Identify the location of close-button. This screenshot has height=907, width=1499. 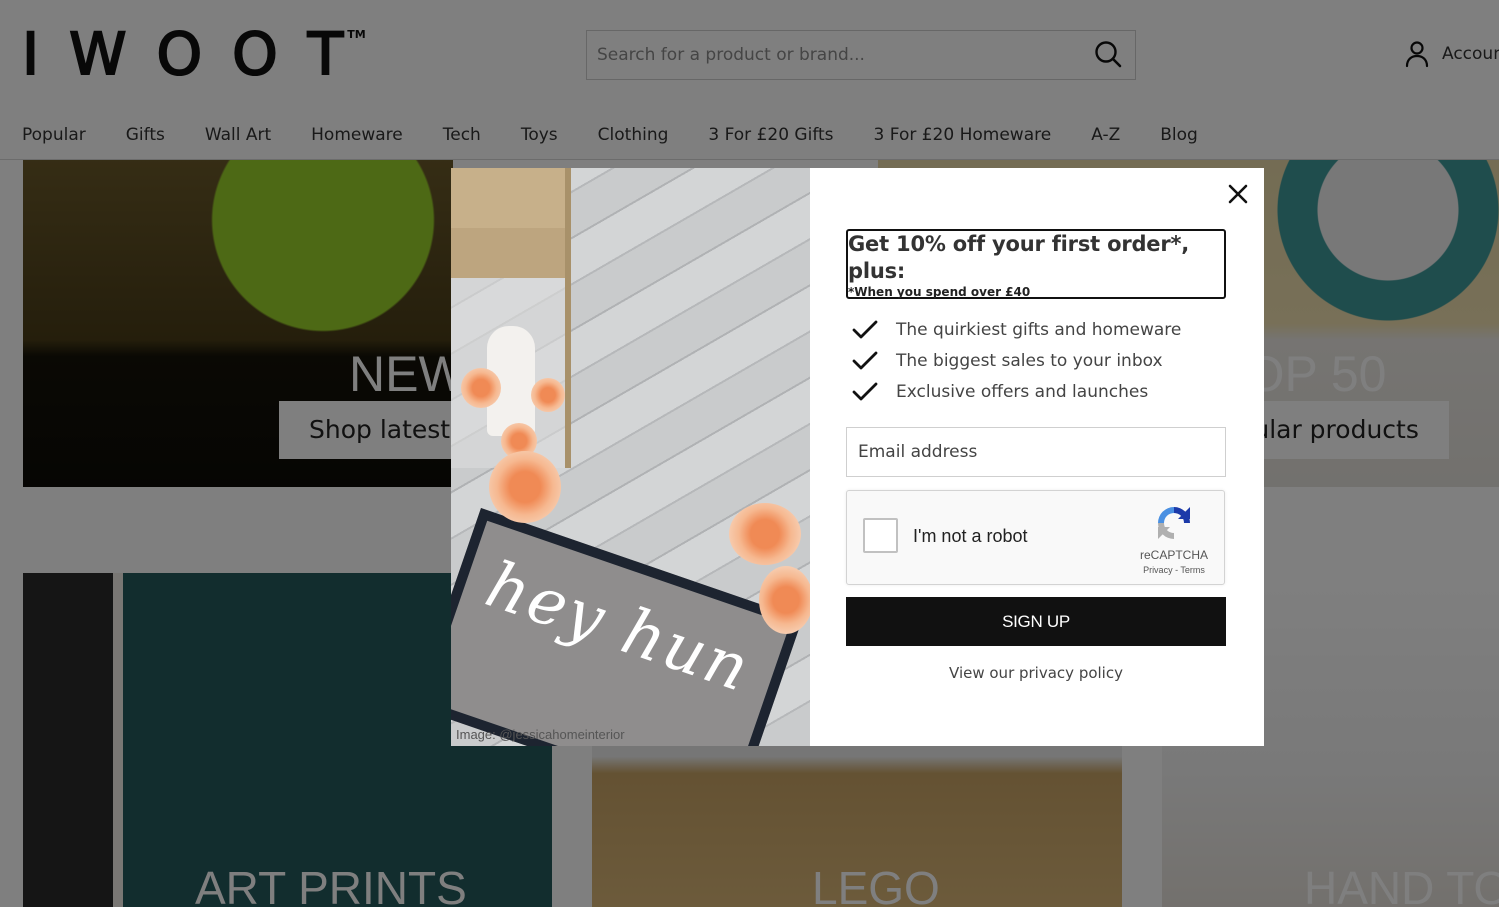
(1238, 194).